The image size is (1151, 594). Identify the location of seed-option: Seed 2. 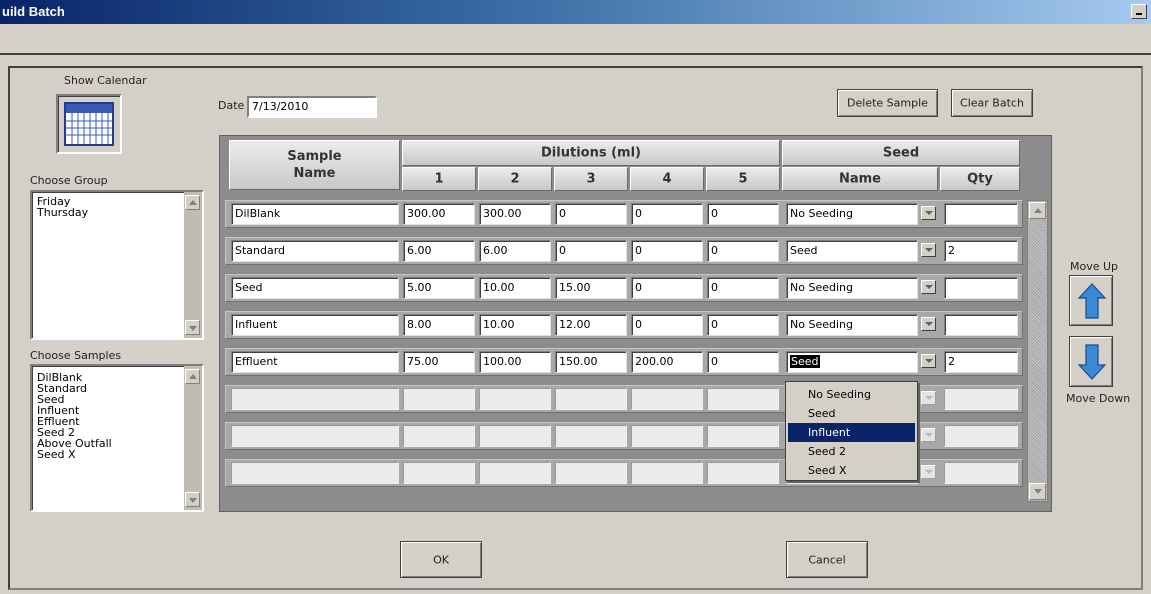
(851, 451).